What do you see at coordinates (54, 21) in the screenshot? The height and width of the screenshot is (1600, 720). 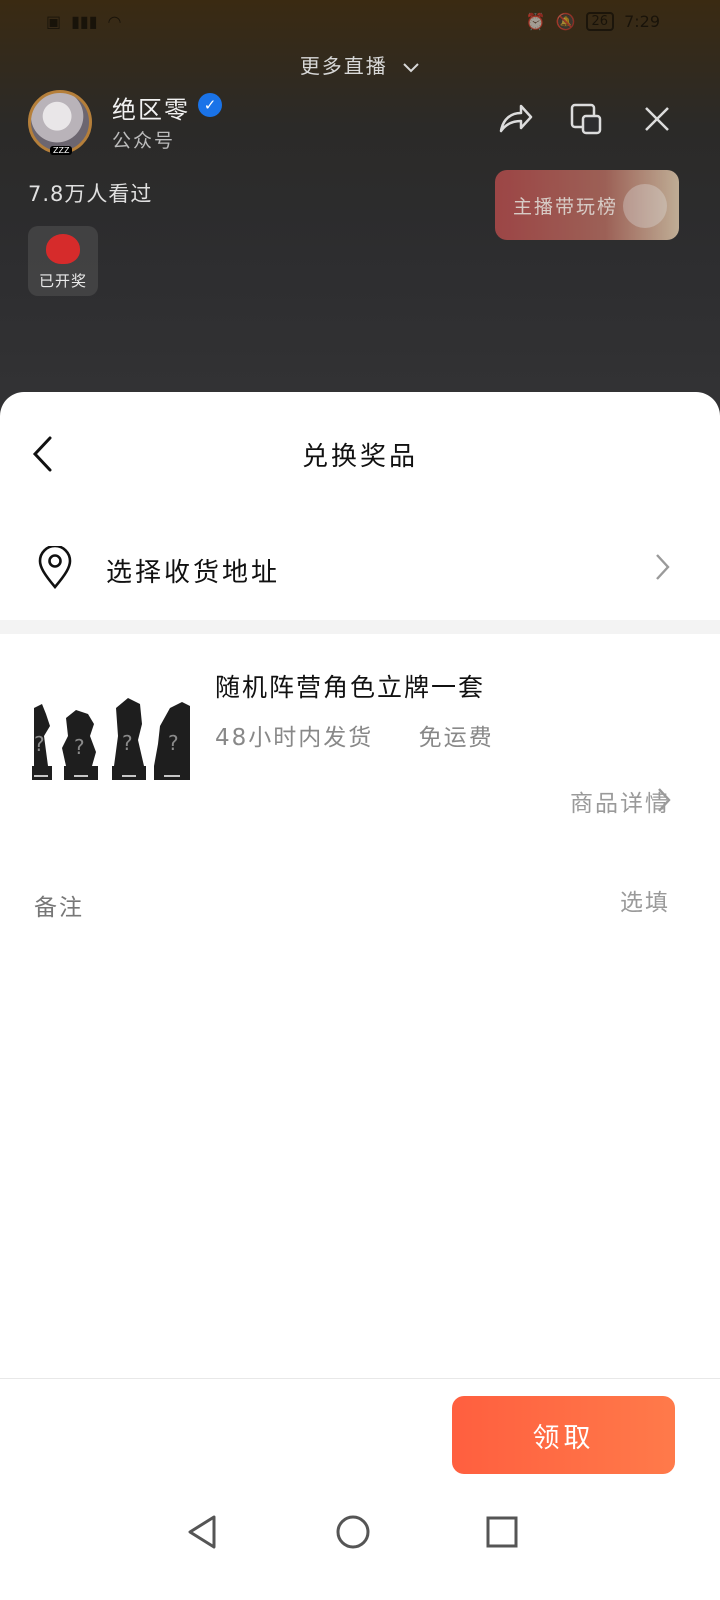 I see `hd-icon: ▣` at bounding box center [54, 21].